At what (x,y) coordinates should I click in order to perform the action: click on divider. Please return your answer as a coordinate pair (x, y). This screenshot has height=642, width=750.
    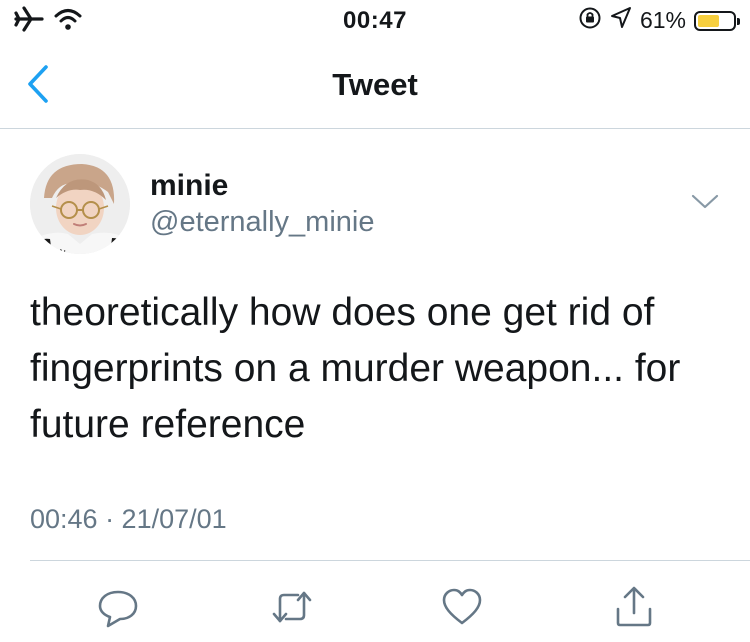
    Looking at the image, I should click on (390, 560).